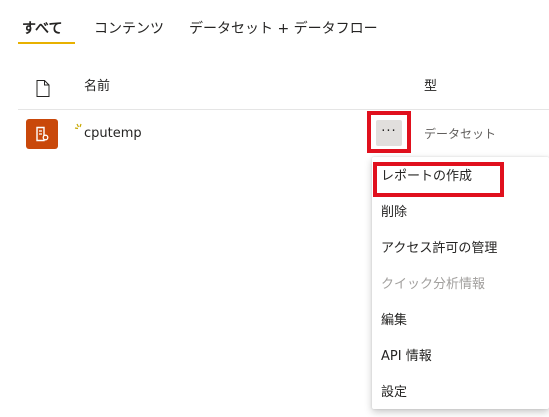 The image size is (549, 417). What do you see at coordinates (460, 321) in the screenshot?
I see `menu-item-edit: 編集` at bounding box center [460, 321].